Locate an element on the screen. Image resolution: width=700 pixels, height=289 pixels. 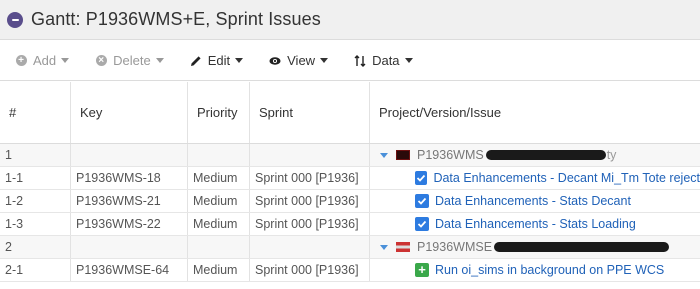
page-title: Gantt: P1936WMS+E, Sprint Issues is located at coordinates (176, 19).